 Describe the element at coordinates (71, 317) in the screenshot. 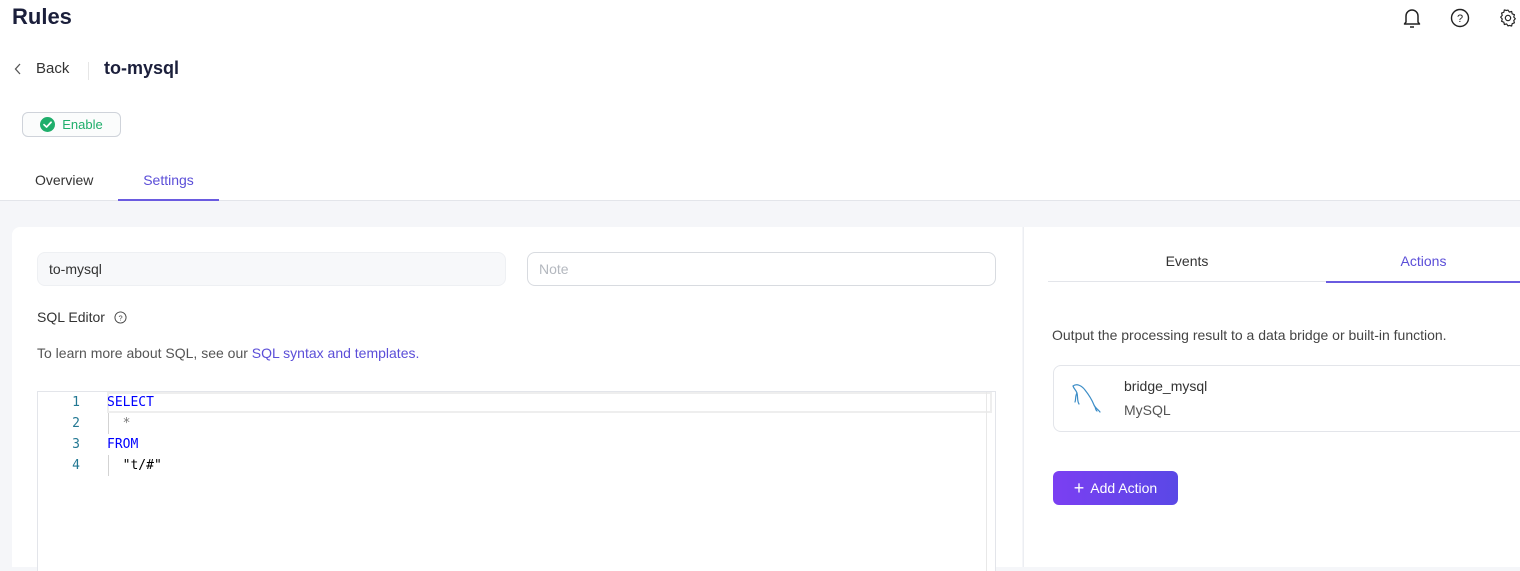

I see `sql-editor-label-text: SQL Editor` at that location.